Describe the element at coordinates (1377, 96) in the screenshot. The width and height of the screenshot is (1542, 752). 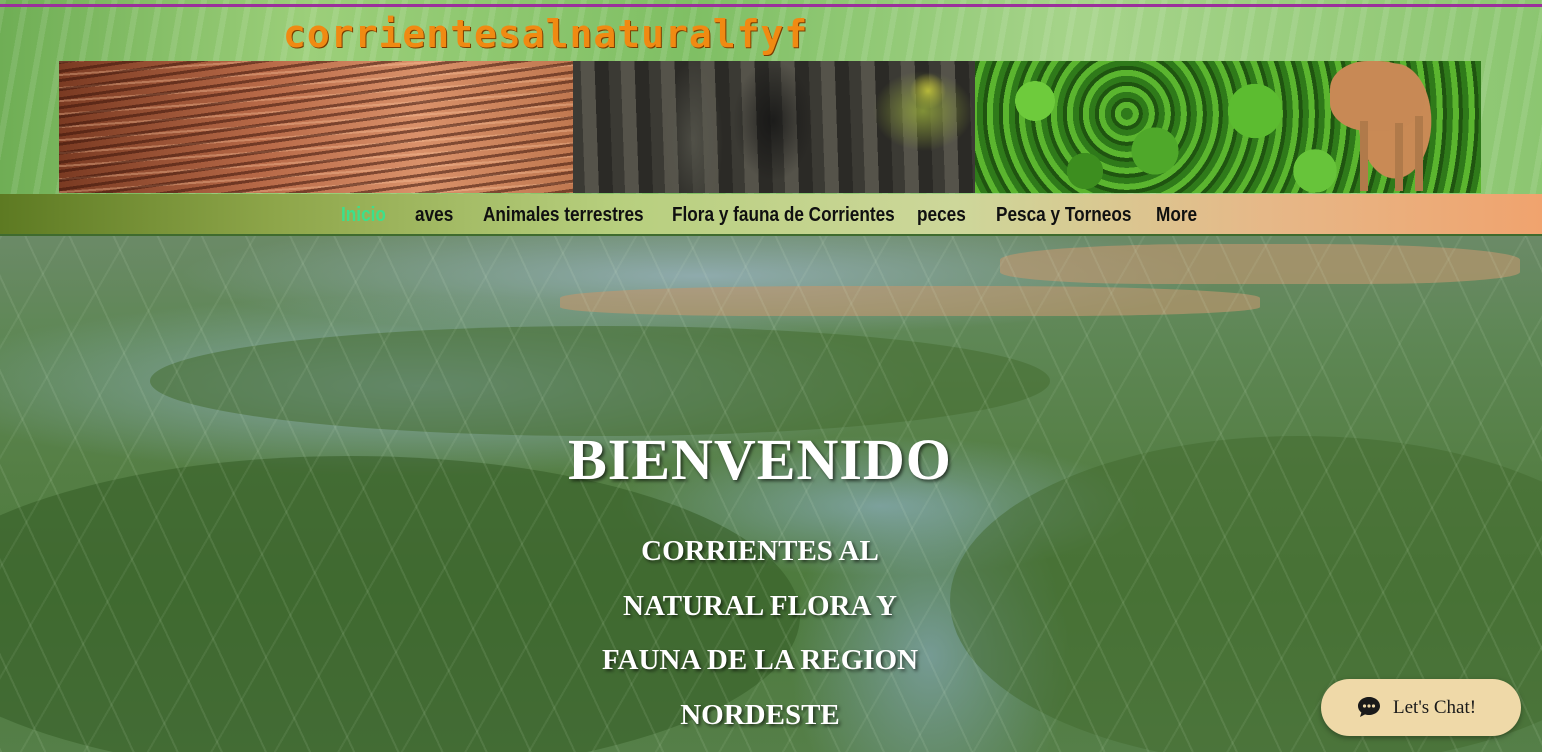
I see `deer-figure` at that location.